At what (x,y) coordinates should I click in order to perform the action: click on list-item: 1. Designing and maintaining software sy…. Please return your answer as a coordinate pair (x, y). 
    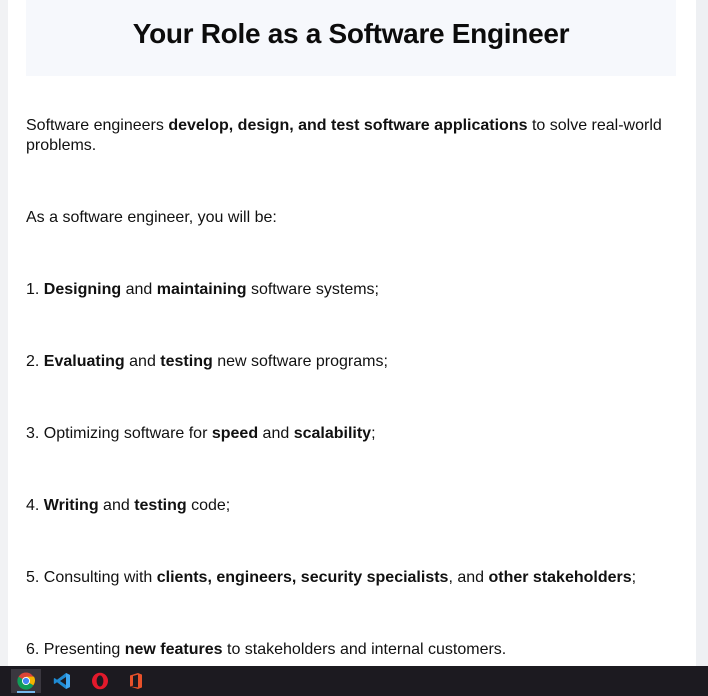
    Looking at the image, I should click on (202, 289).